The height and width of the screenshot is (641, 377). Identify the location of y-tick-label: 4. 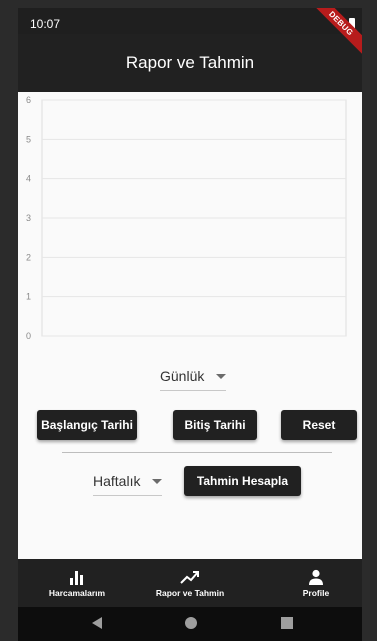
(28, 179).